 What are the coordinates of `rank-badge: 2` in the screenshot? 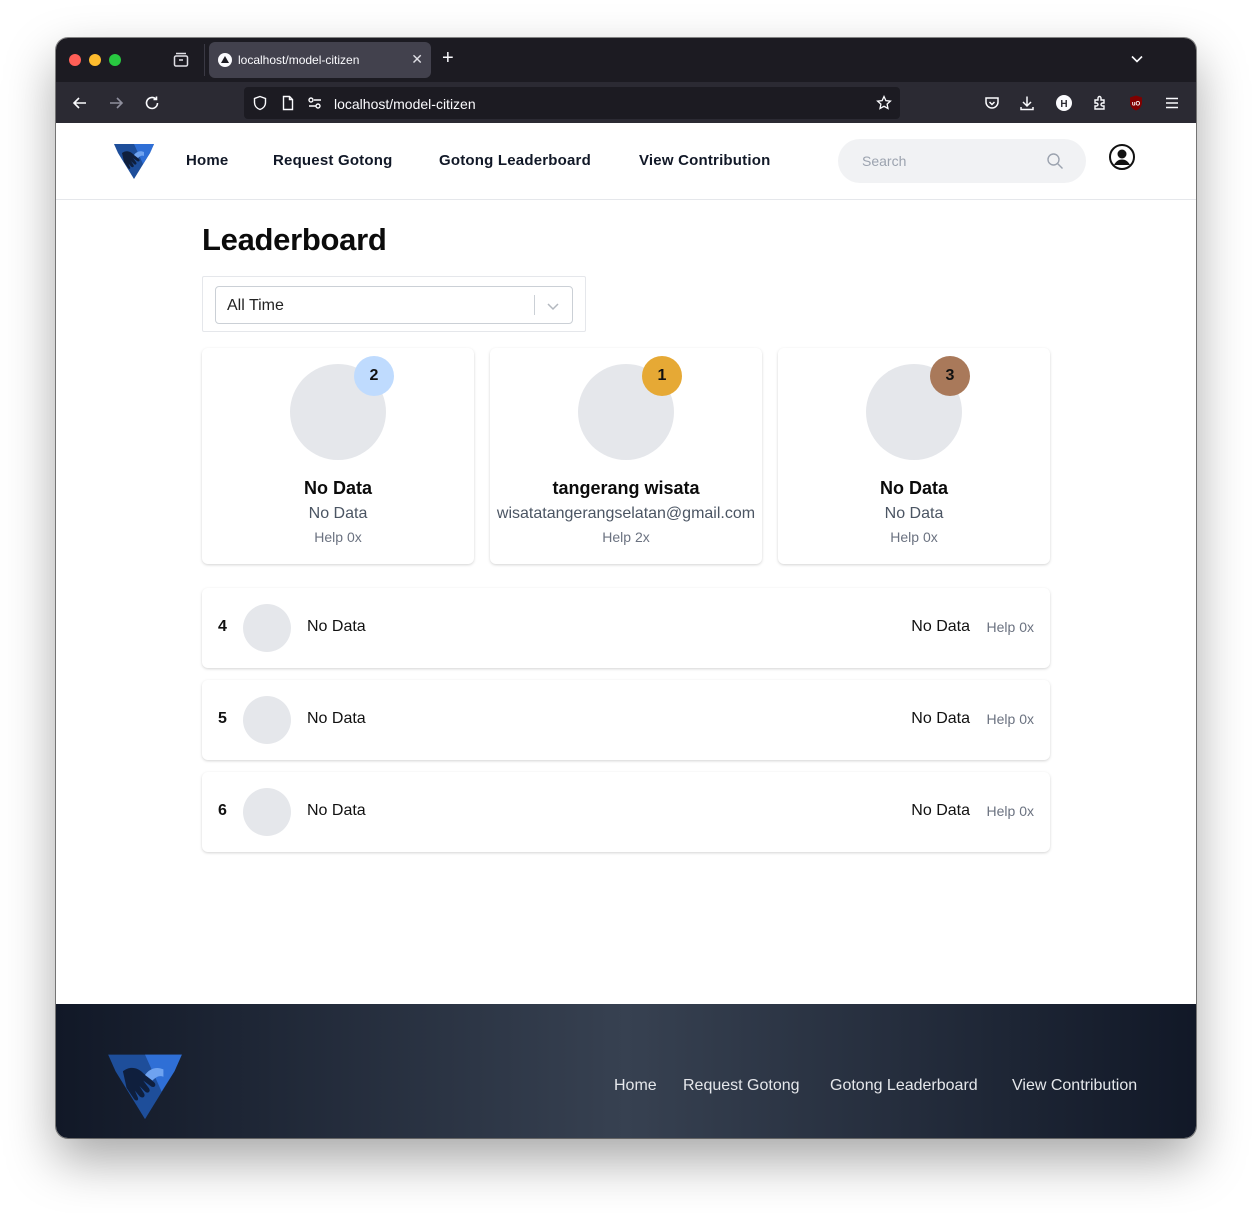 It's located at (374, 376).